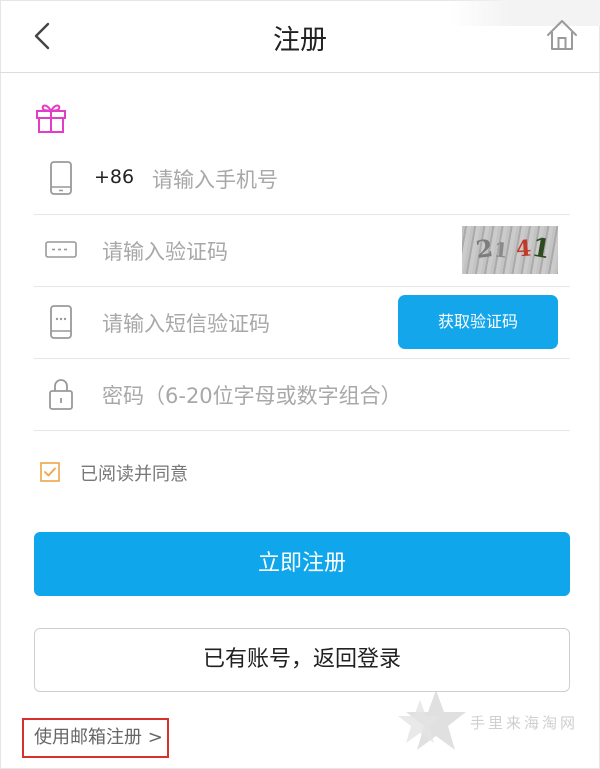 This screenshot has height=769, width=600. What do you see at coordinates (61, 394) in the screenshot?
I see `lock-icon` at bounding box center [61, 394].